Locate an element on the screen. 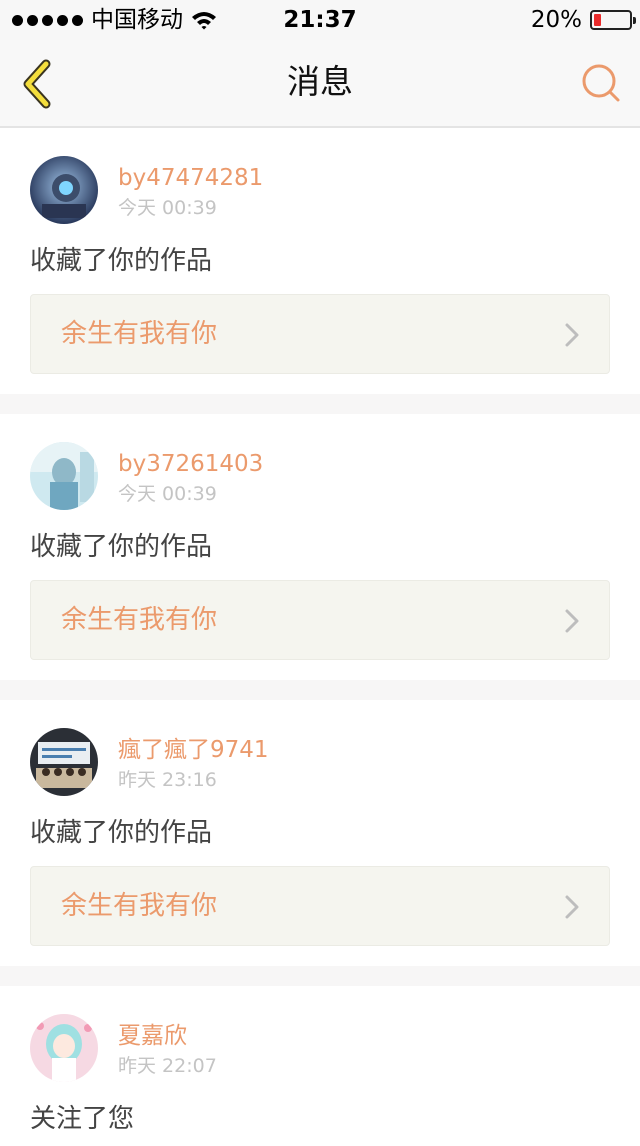  nav-bar: 消息 is located at coordinates (320, 84).